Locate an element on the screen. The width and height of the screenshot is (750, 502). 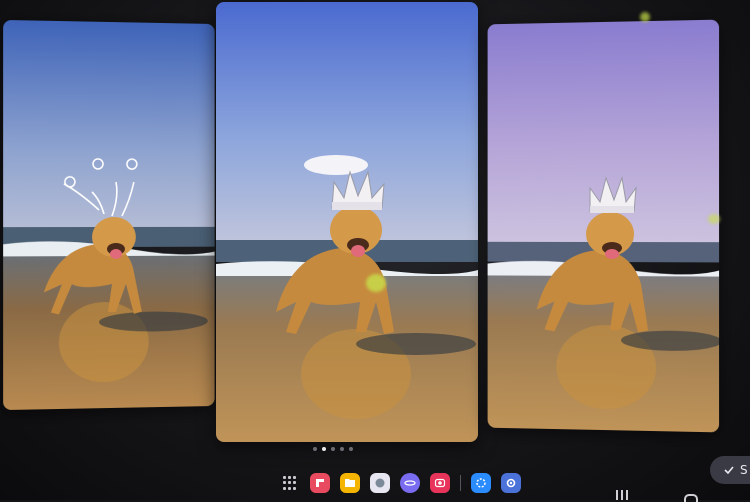
taskbar-dock is located at coordinates (400, 483).